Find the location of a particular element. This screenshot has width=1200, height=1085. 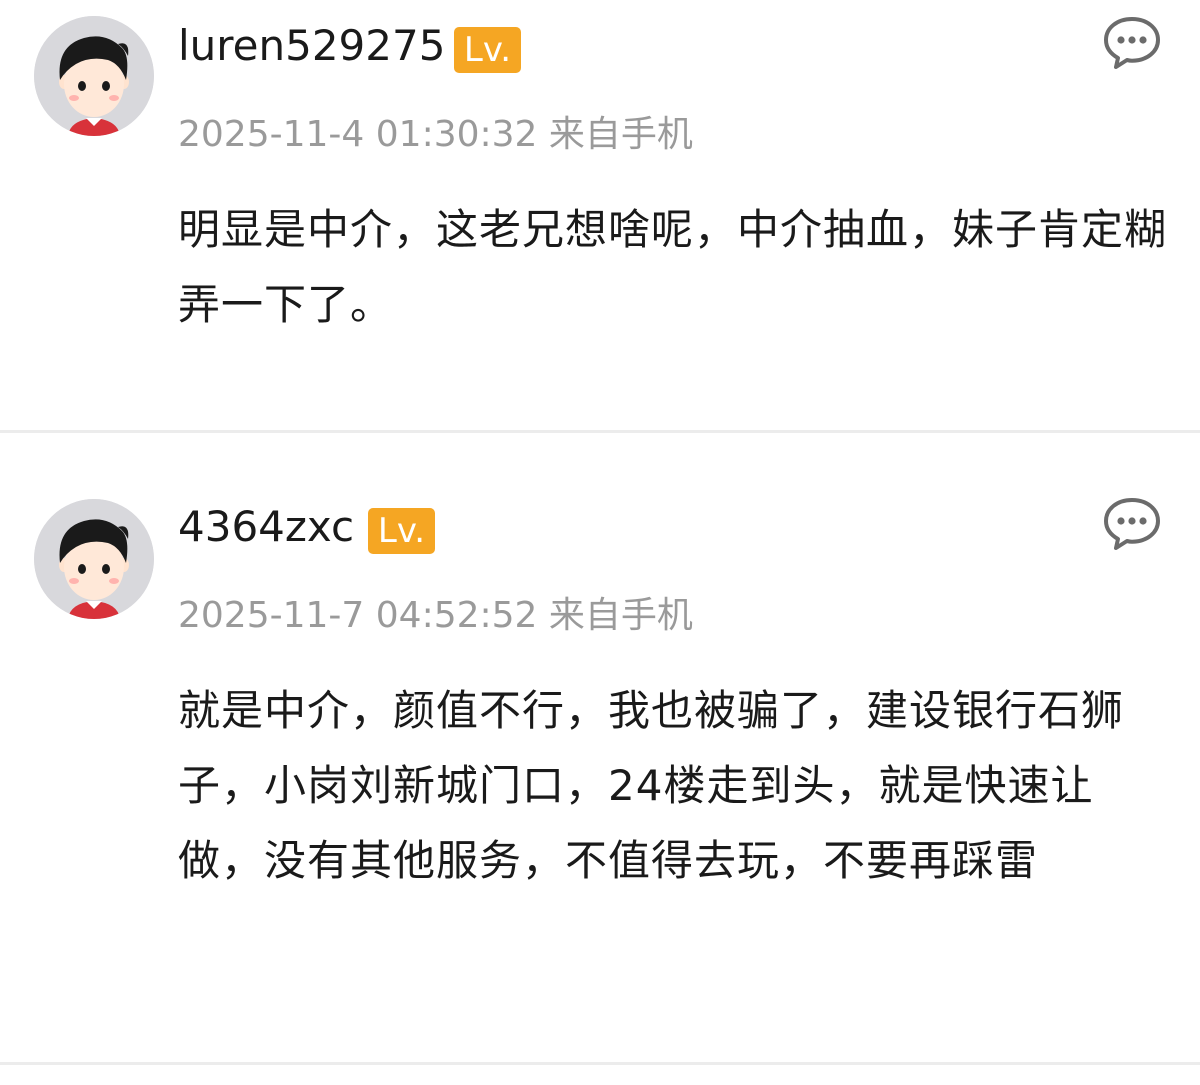

comment-meta: 2025-11-4 01:30:32 来自手机 is located at coordinates (435, 135).